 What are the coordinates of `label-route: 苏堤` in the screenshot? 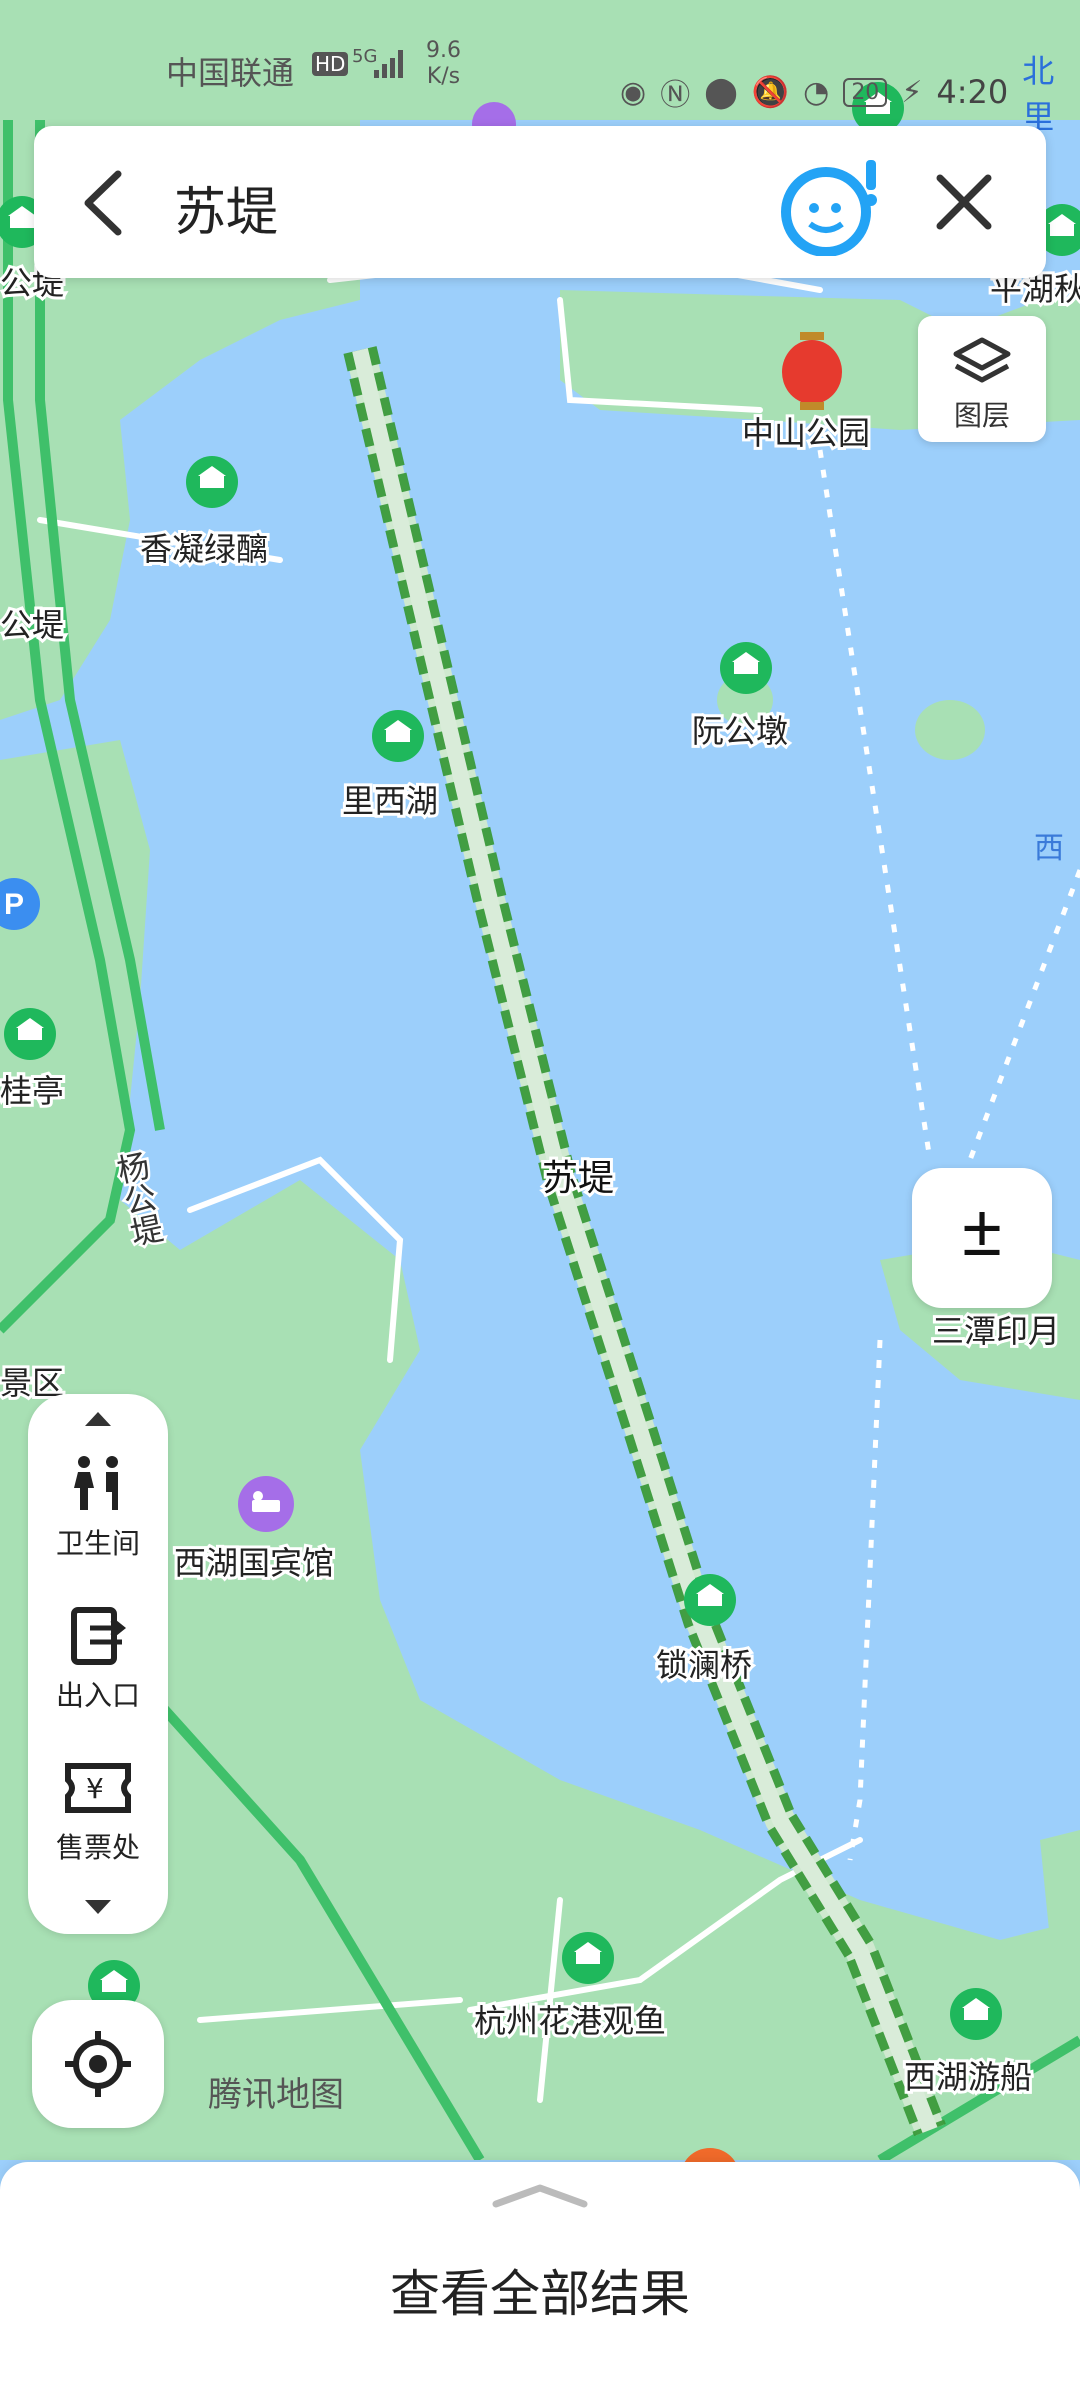 It's located at (578, 1178).